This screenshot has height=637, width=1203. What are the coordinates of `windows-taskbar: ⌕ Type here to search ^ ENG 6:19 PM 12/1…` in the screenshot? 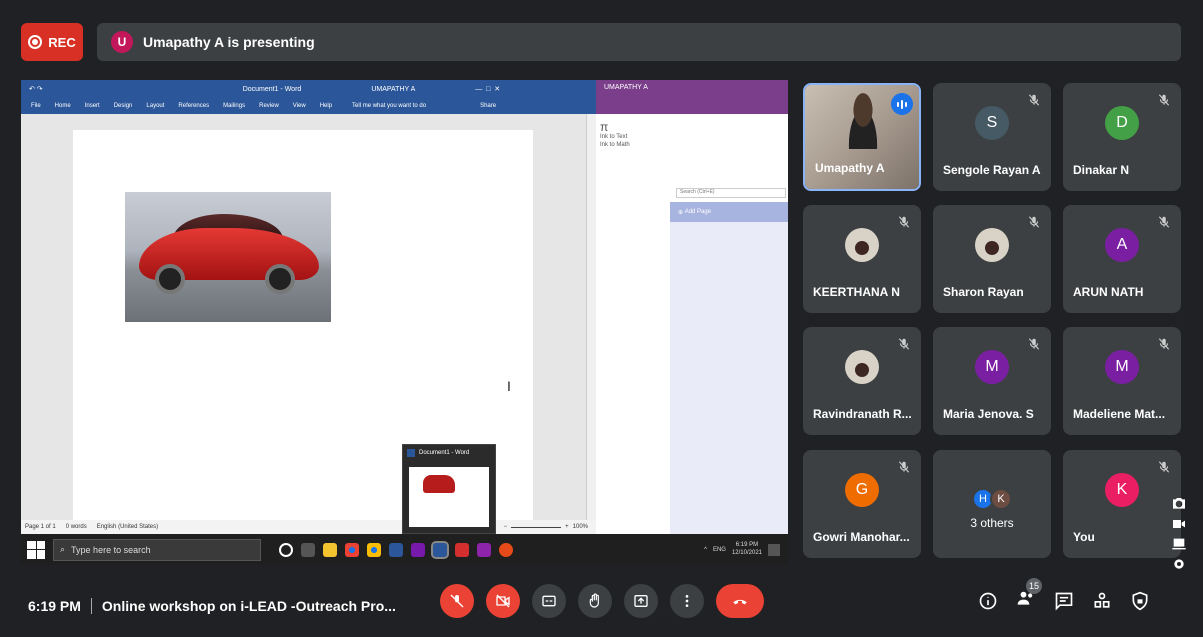 It's located at (404, 549).